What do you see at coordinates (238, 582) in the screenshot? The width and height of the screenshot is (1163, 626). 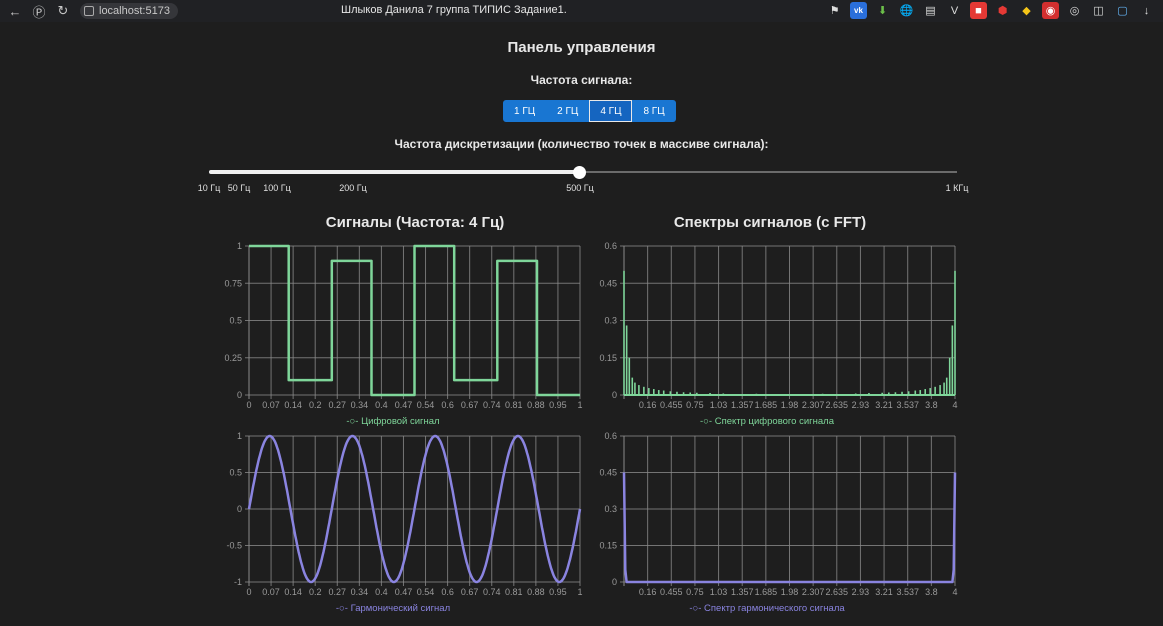 I see `y-tick-label: -1` at bounding box center [238, 582].